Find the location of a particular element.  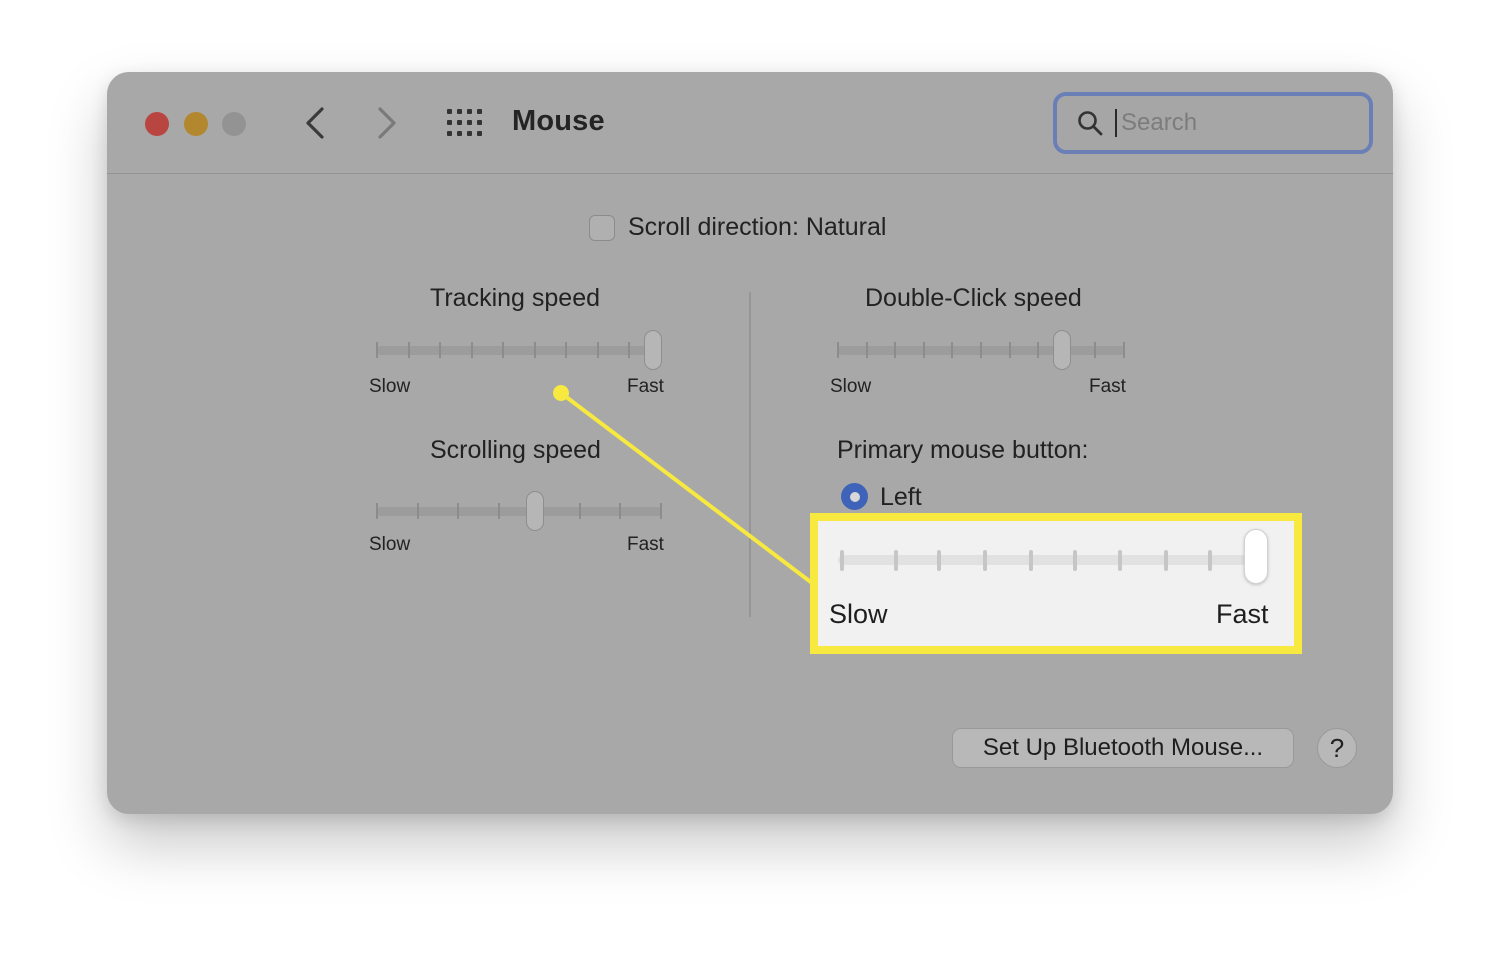

minimize-window-button is located at coordinates (196, 124).